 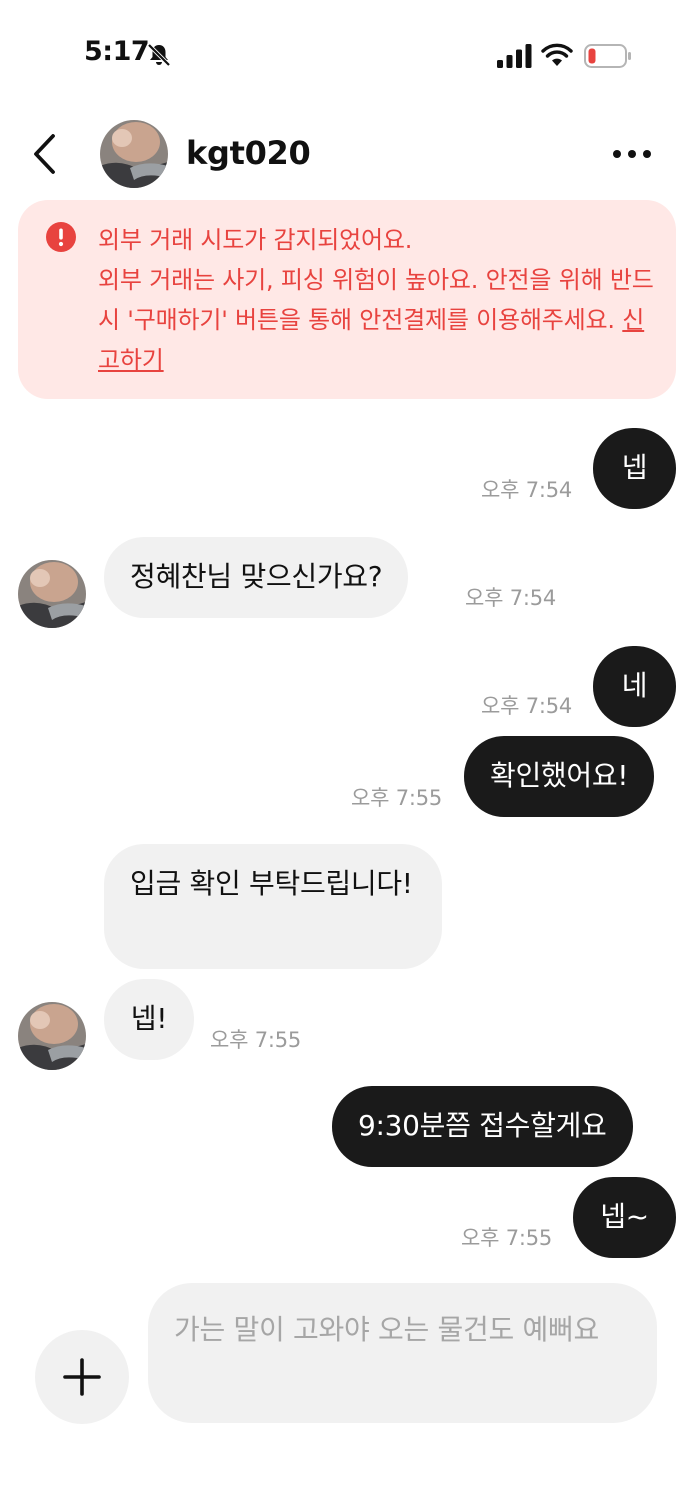 What do you see at coordinates (346, 155) in the screenshot?
I see `chat-header: kgt020` at bounding box center [346, 155].